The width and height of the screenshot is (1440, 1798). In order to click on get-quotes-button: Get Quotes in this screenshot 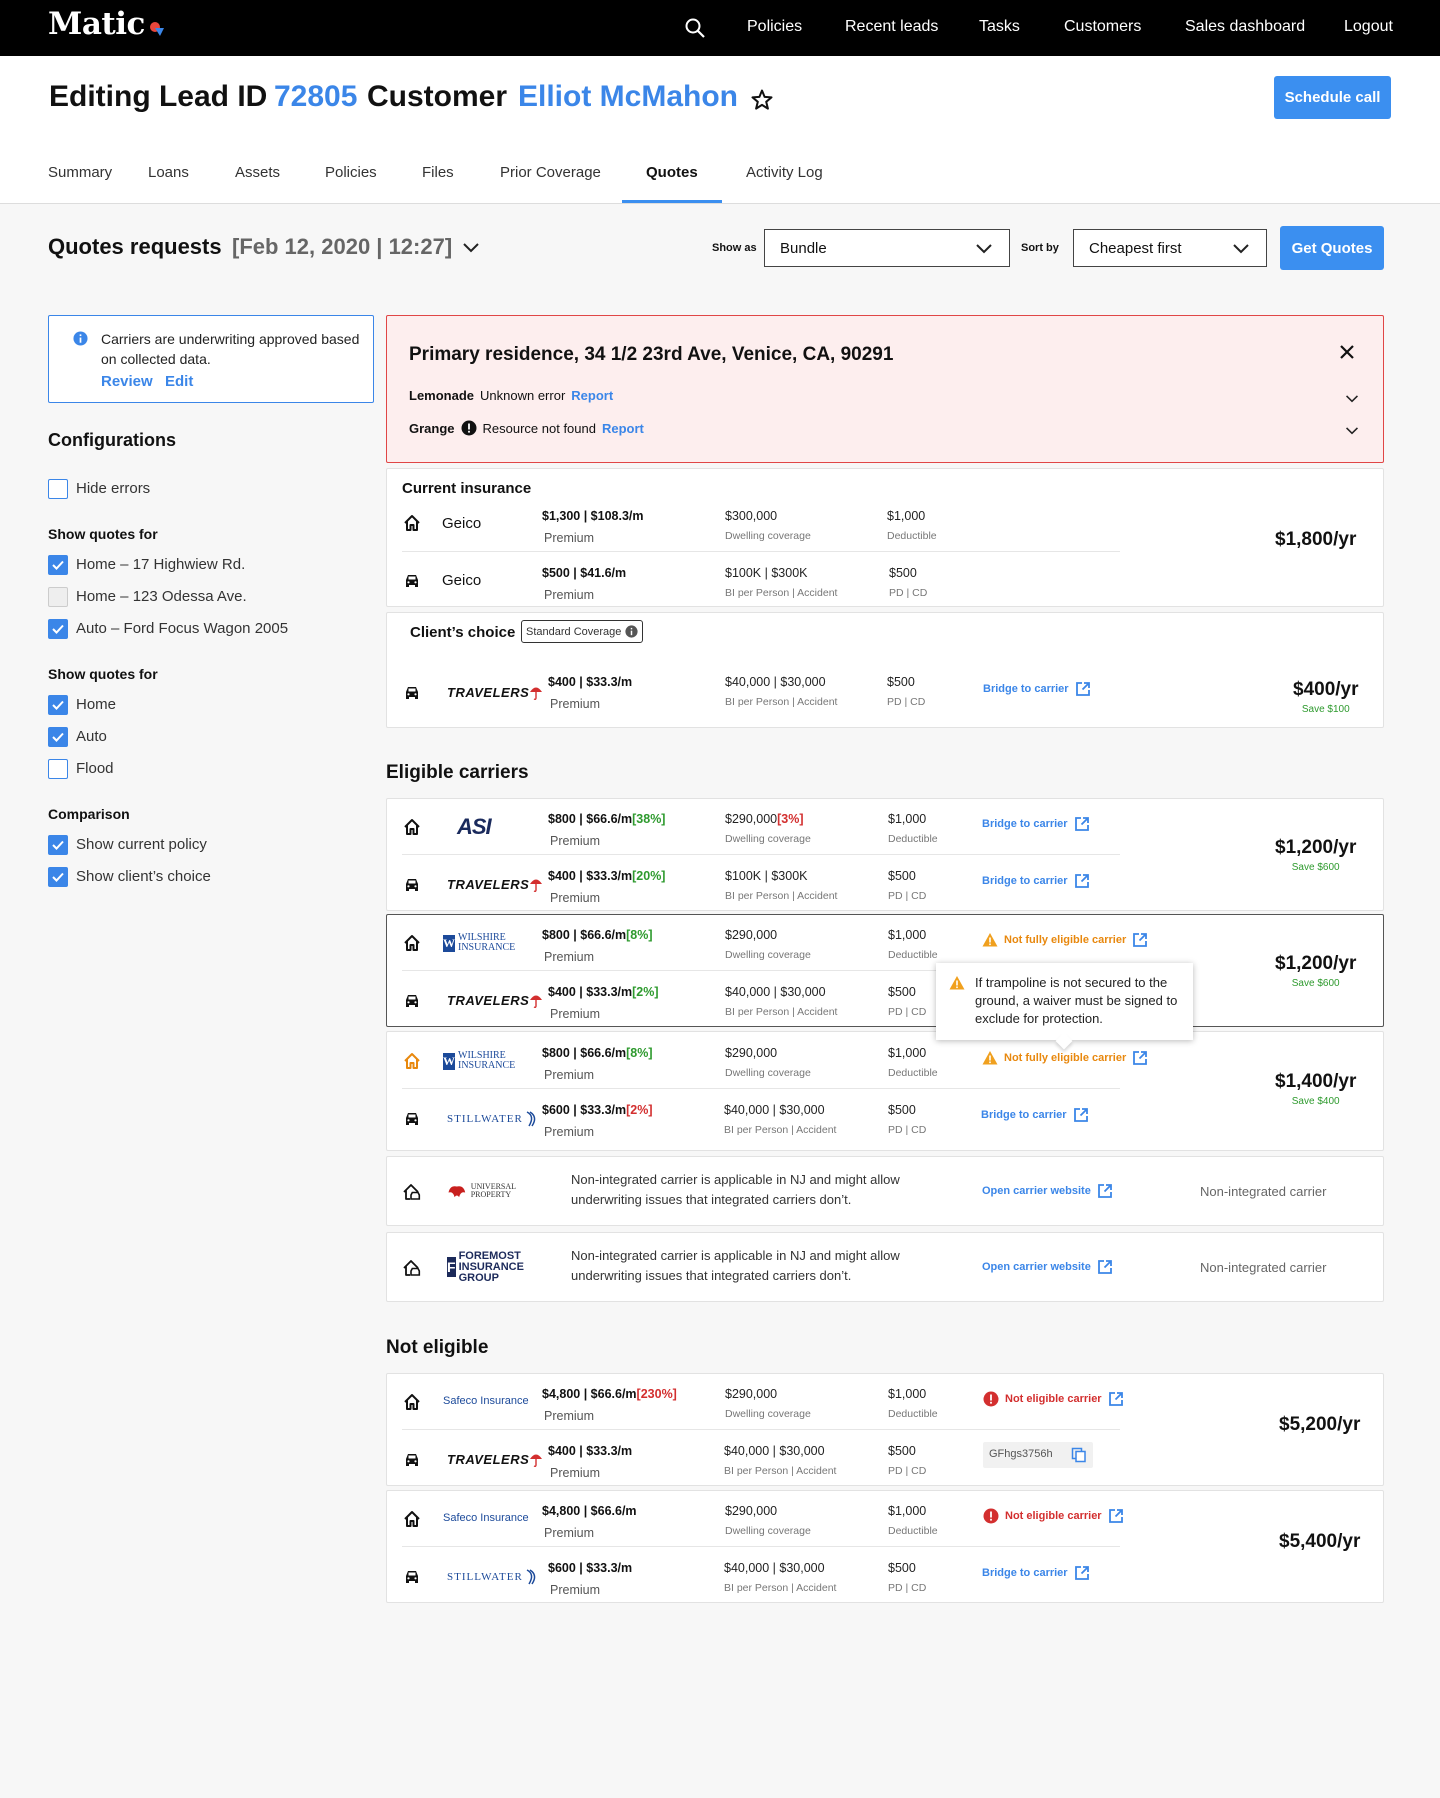, I will do `click(1332, 248)`.